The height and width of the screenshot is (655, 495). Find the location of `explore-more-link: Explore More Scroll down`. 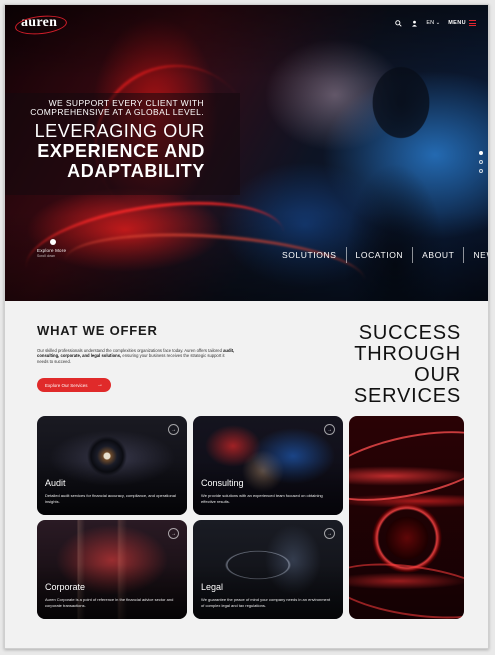

explore-more-link: Explore More Scroll down is located at coordinates (51, 248).